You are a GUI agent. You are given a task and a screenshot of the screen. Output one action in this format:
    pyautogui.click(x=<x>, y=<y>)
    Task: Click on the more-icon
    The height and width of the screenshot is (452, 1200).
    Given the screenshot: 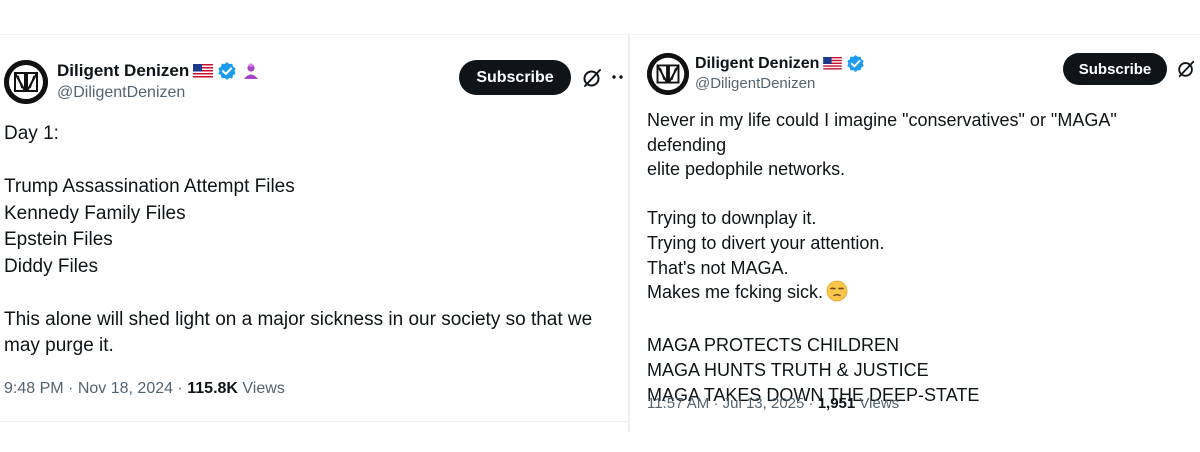 What is the action you would take?
    pyautogui.click(x=618, y=77)
    